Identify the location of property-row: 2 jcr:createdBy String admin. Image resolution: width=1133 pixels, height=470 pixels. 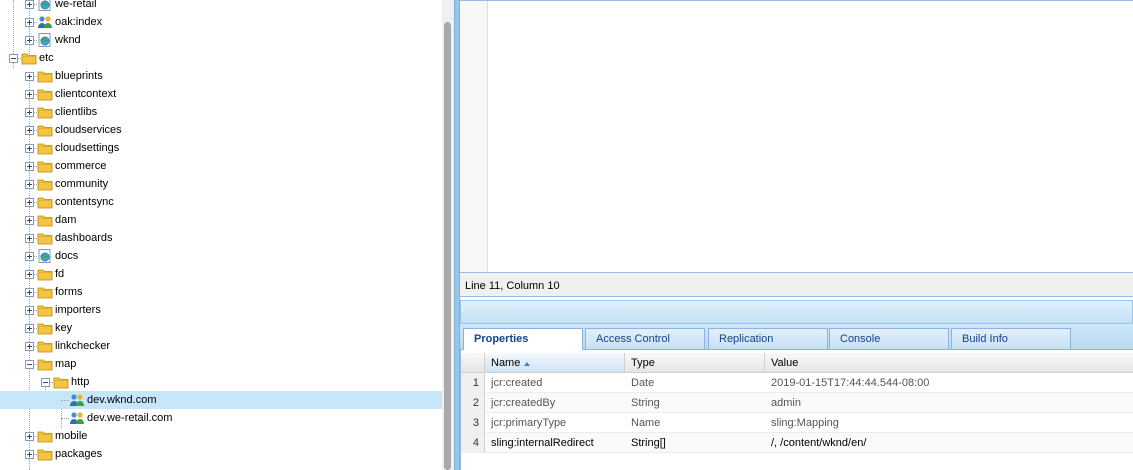
(797, 403).